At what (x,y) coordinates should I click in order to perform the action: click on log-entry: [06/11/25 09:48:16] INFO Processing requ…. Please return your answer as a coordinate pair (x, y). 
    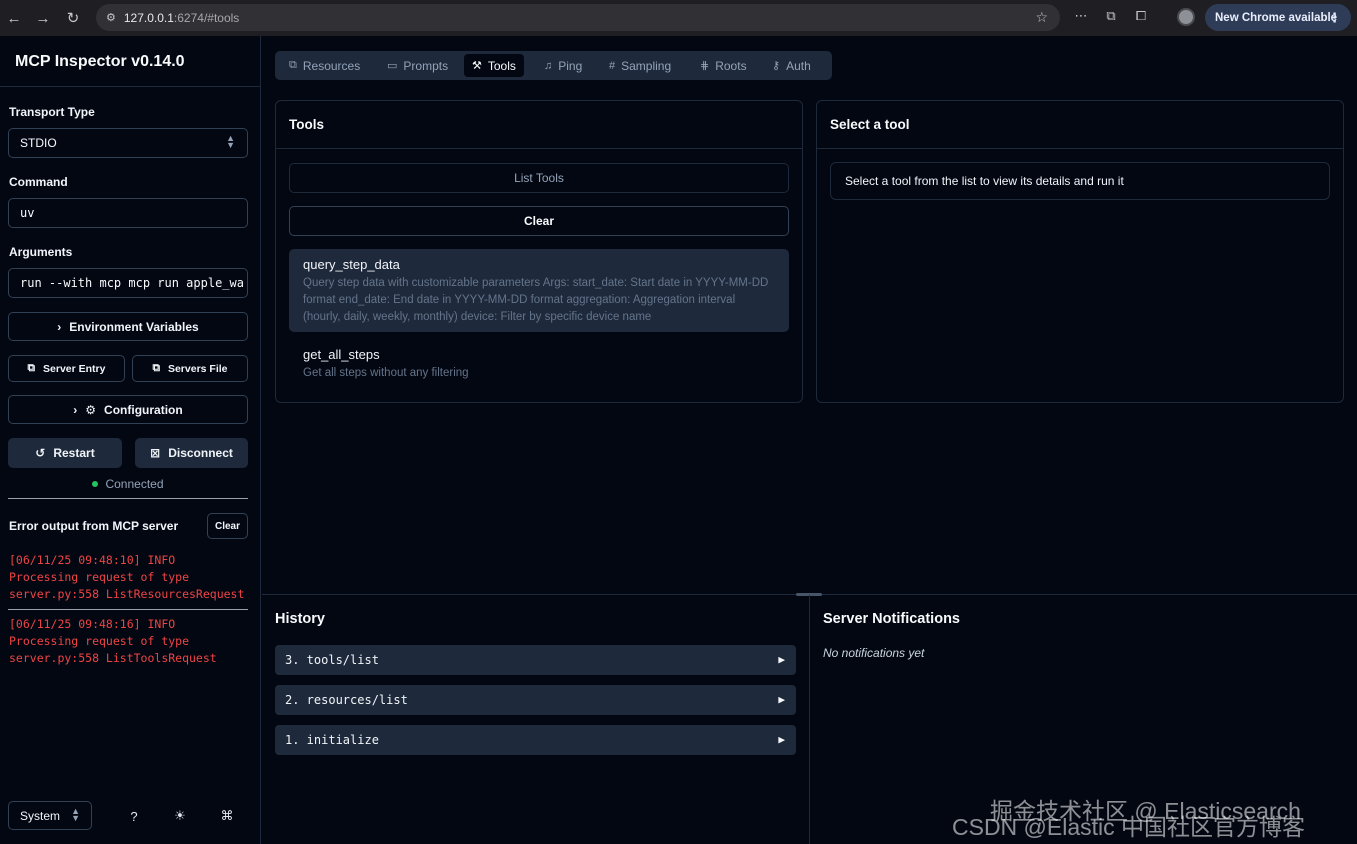
    Looking at the image, I should click on (113, 641).